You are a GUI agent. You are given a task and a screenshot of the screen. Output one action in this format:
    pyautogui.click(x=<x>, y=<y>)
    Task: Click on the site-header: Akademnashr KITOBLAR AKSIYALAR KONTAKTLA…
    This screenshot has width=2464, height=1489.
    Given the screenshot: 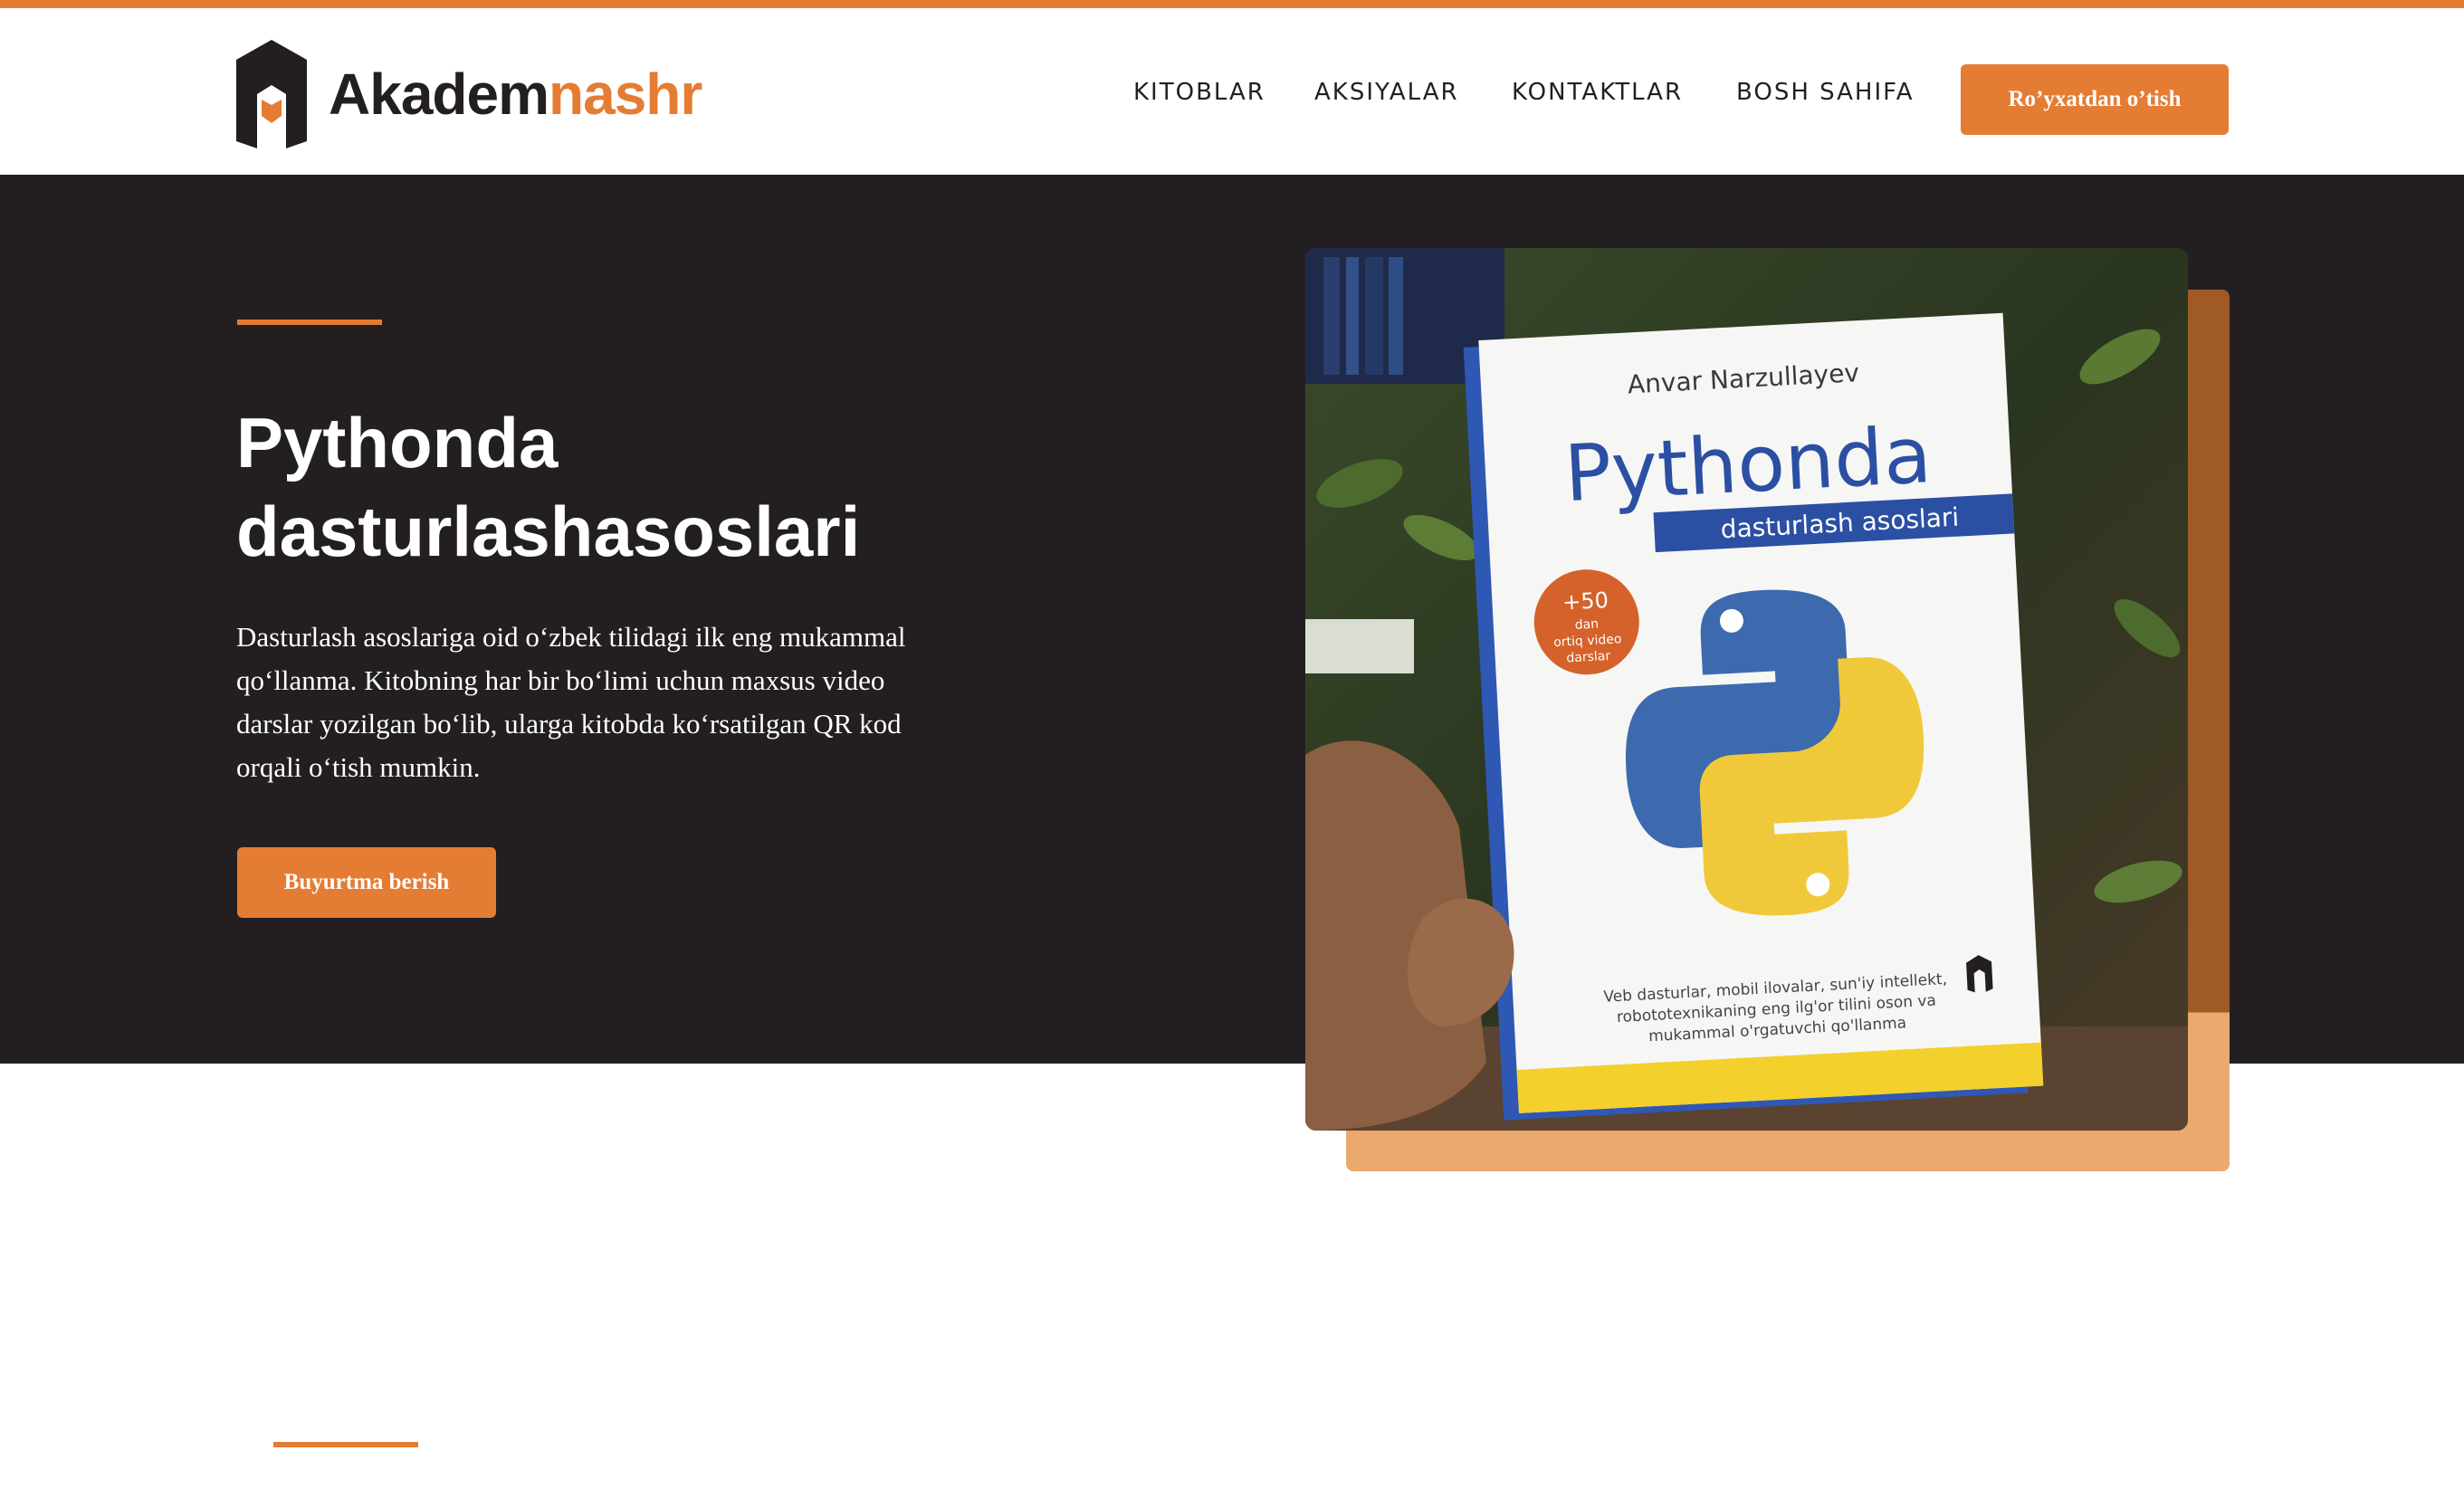 What is the action you would take?
    pyautogui.click(x=1232, y=91)
    